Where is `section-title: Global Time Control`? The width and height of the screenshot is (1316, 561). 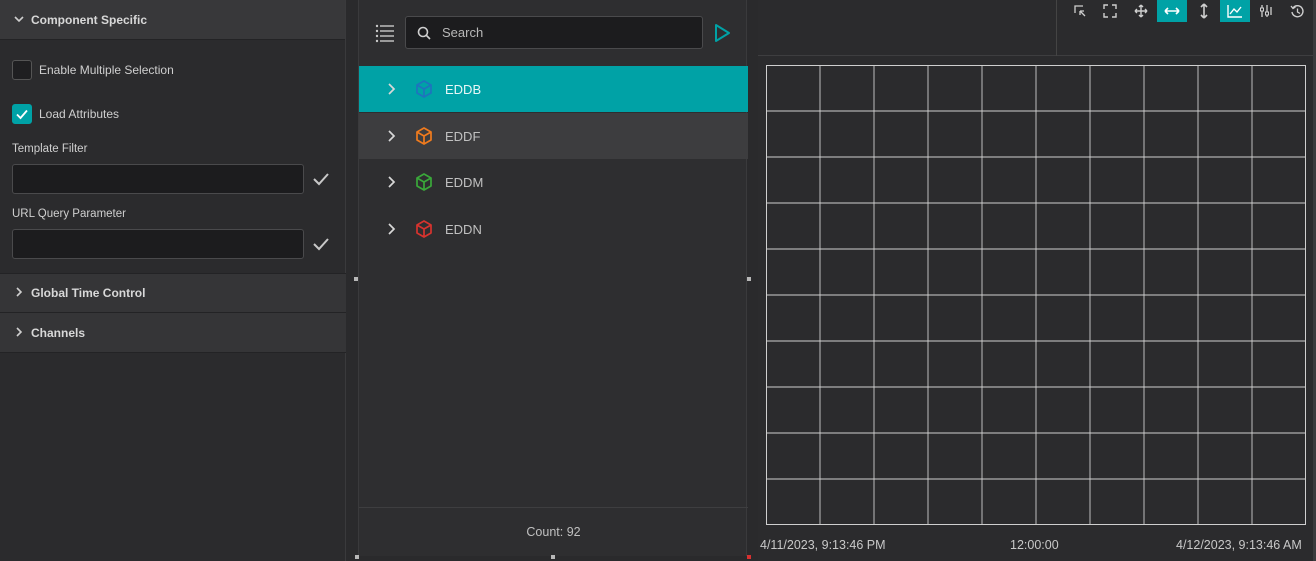 section-title: Global Time Control is located at coordinates (88, 293).